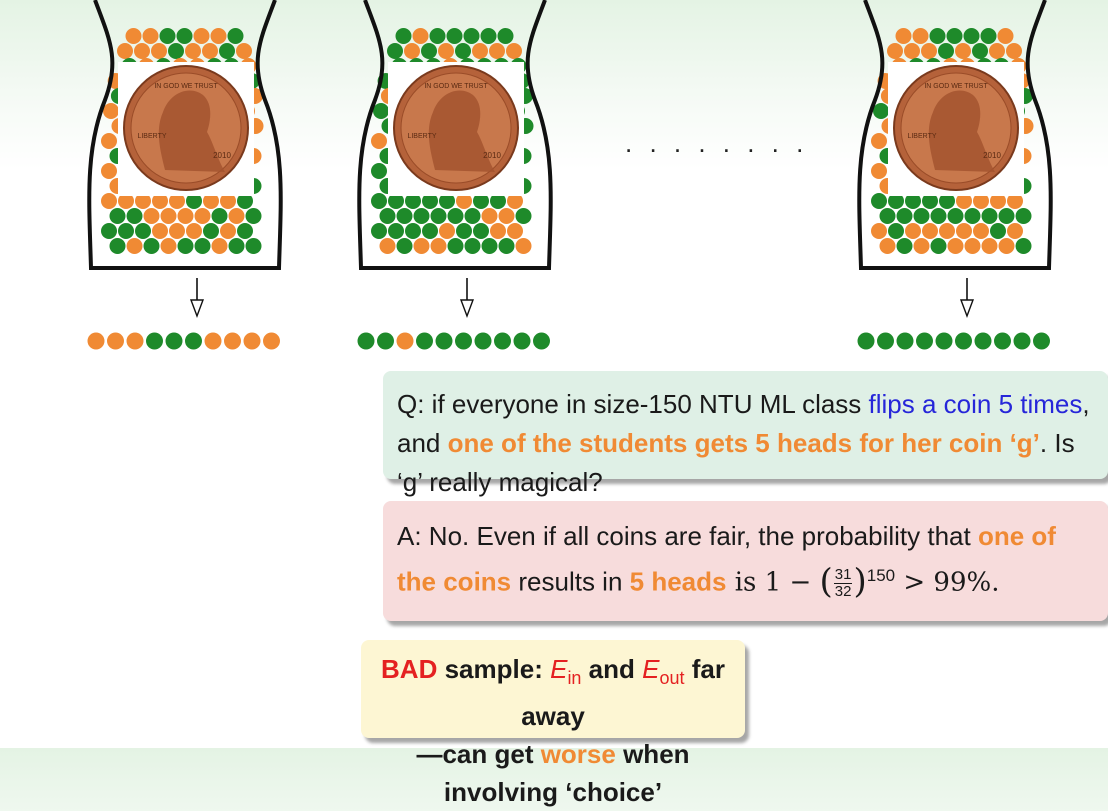  Describe the element at coordinates (553, 692) in the screenshot. I see `summary-line-1: BAD sample: Ein and Eout far away` at that location.